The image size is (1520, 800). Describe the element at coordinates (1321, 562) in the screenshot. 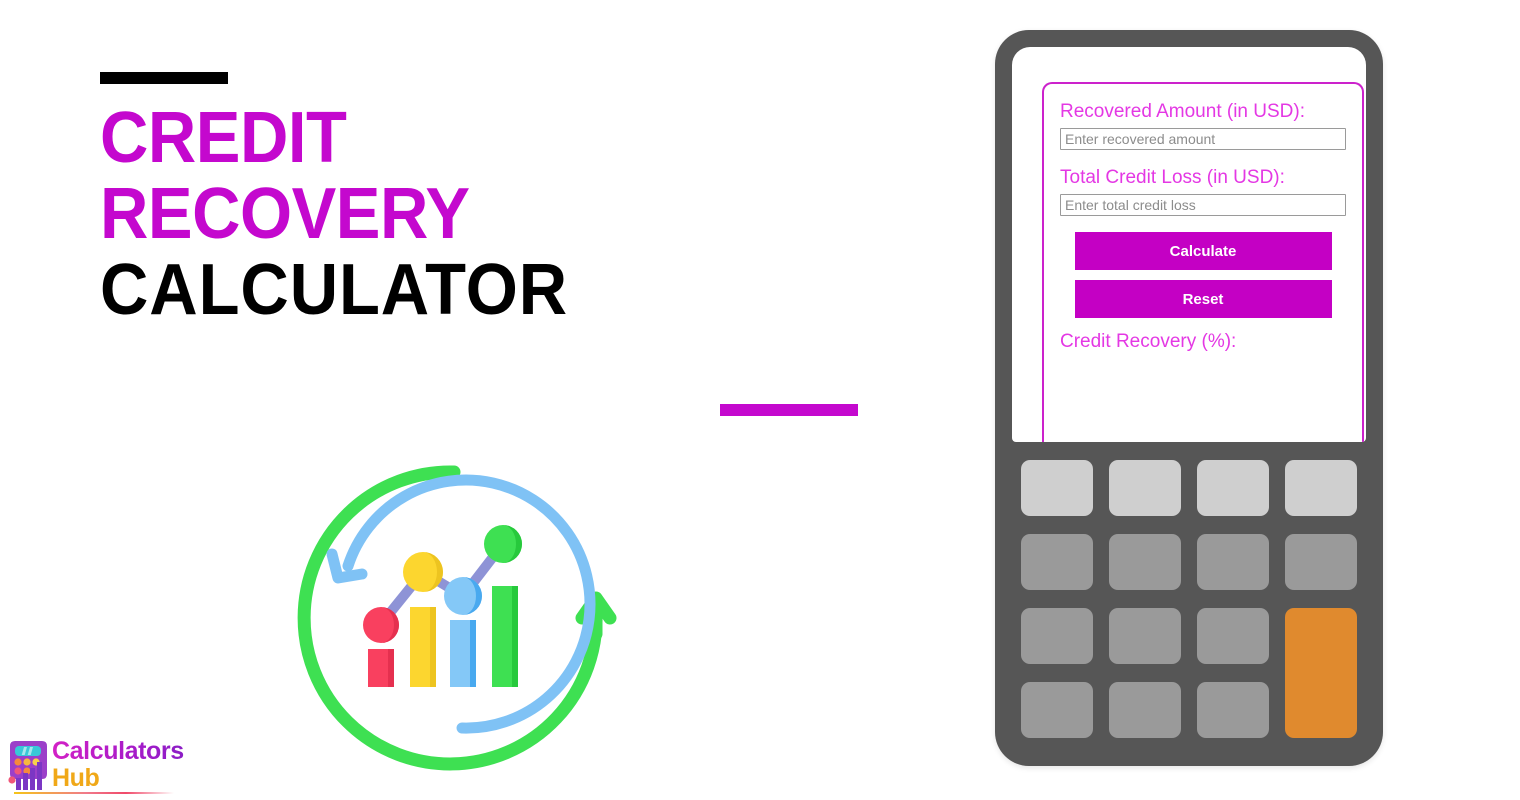

I see `keypad-key-r2c4` at that location.